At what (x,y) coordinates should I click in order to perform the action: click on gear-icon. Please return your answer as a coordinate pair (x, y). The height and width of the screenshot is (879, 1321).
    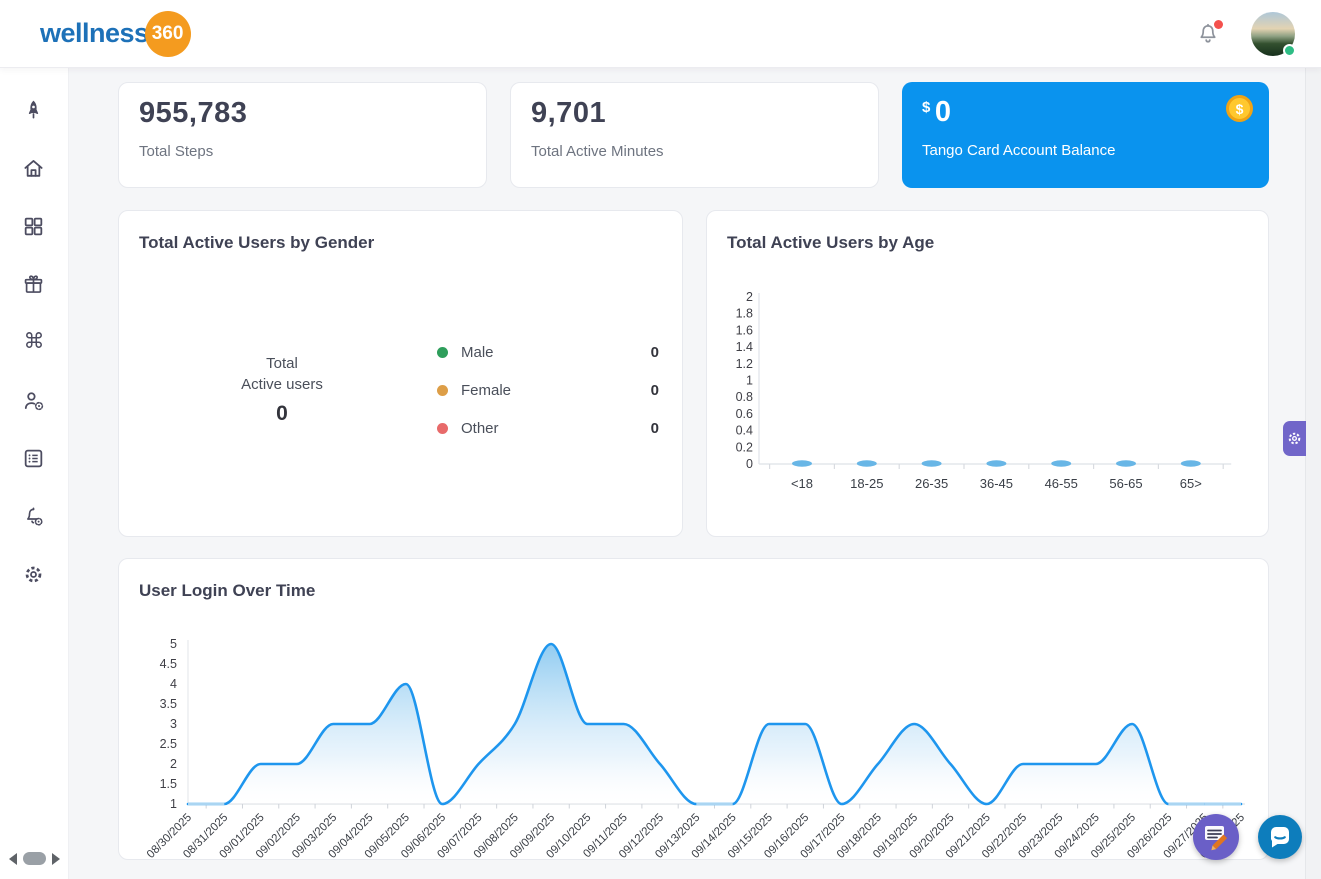
    Looking at the image, I should click on (1294, 438).